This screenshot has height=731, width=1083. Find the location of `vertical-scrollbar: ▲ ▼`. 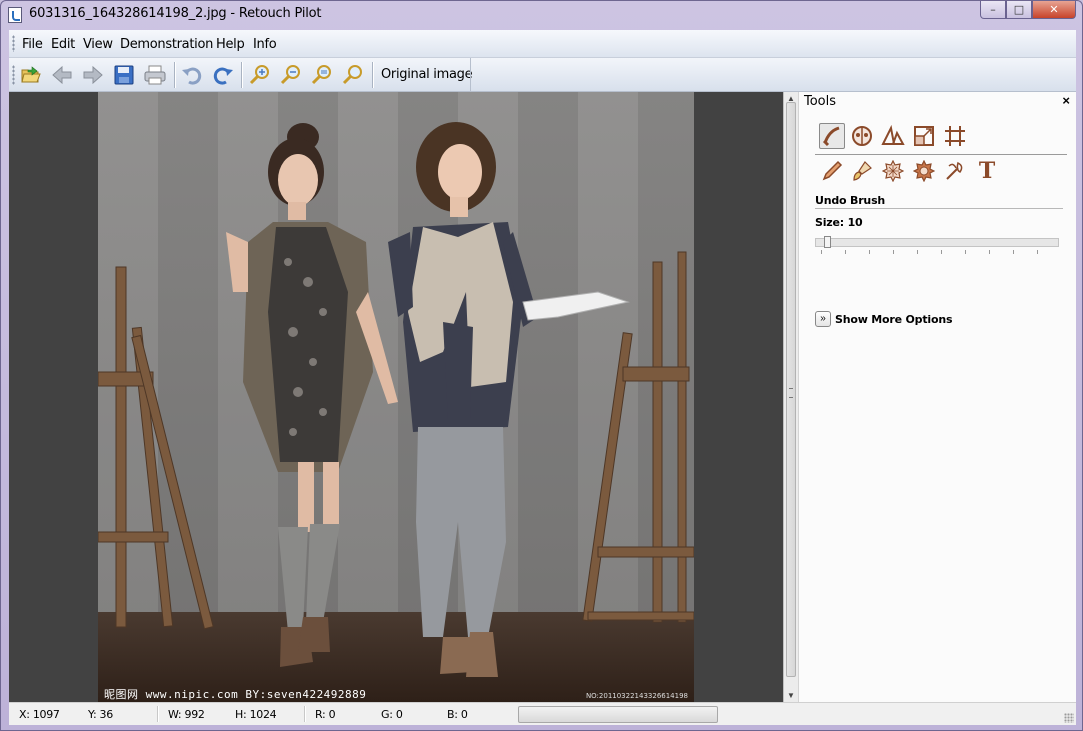

vertical-scrollbar: ▲ ▼ is located at coordinates (791, 397).